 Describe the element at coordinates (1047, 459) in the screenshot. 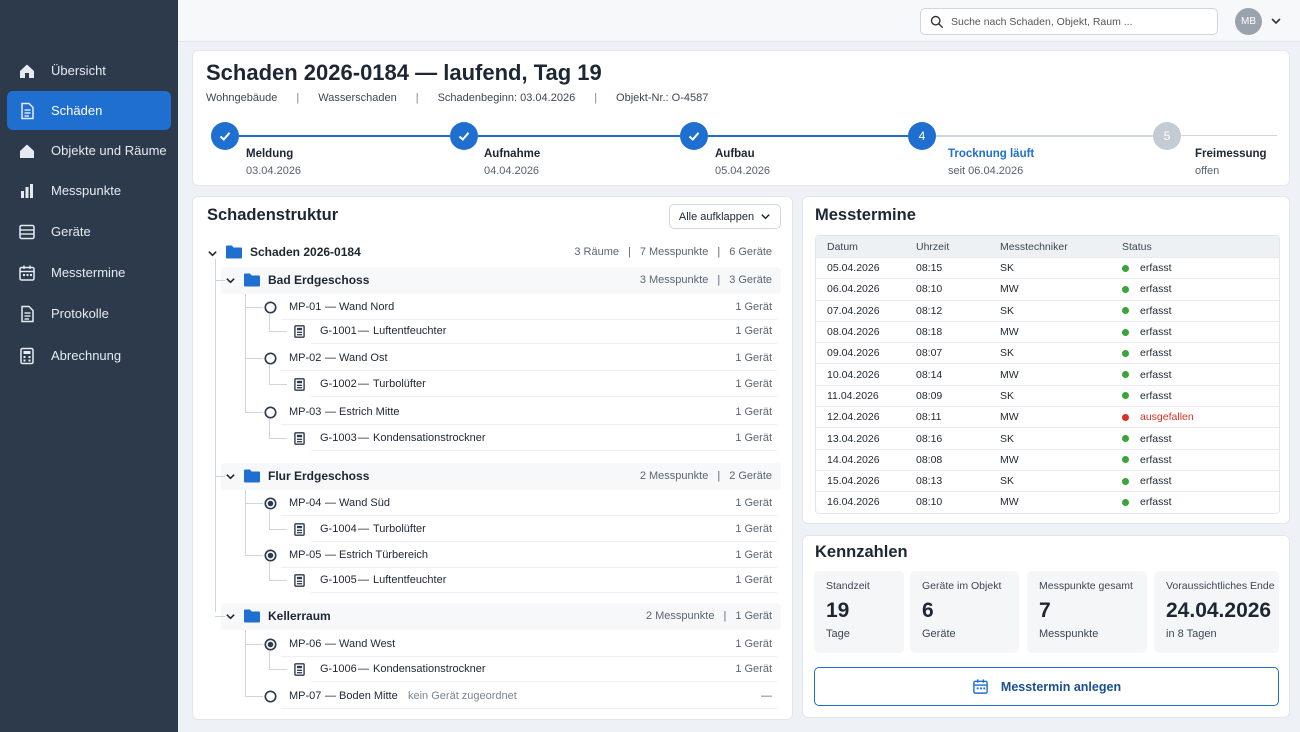

I see `table-row: 14.04.2026 08:08 MW erfasst` at that location.